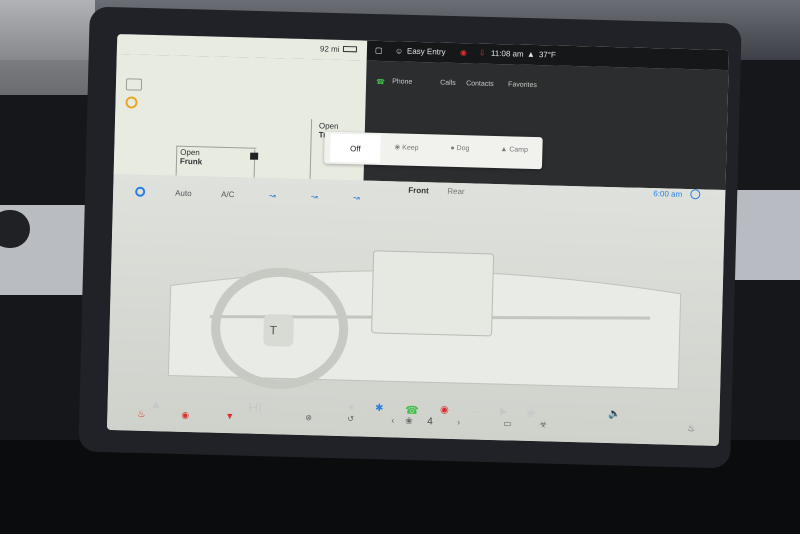  What do you see at coordinates (355, 148) in the screenshot?
I see `mode-off: Off` at bounding box center [355, 148].